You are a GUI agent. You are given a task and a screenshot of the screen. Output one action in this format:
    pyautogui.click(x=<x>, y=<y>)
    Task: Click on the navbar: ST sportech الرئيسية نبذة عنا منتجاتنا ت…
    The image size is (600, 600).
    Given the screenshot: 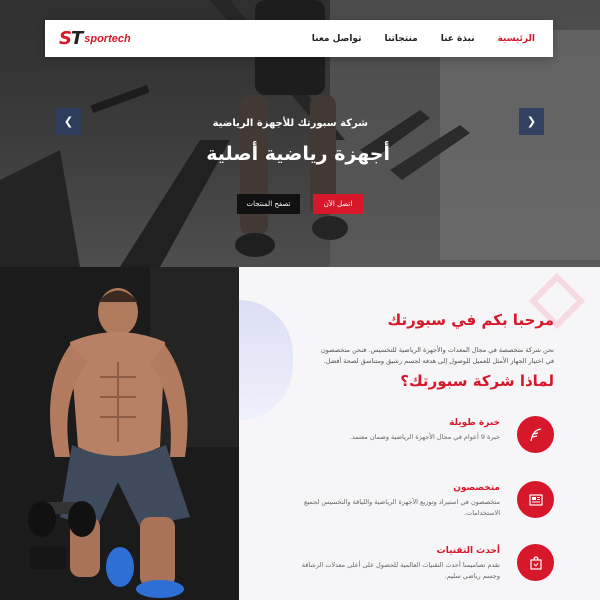 What is the action you would take?
    pyautogui.click(x=299, y=38)
    